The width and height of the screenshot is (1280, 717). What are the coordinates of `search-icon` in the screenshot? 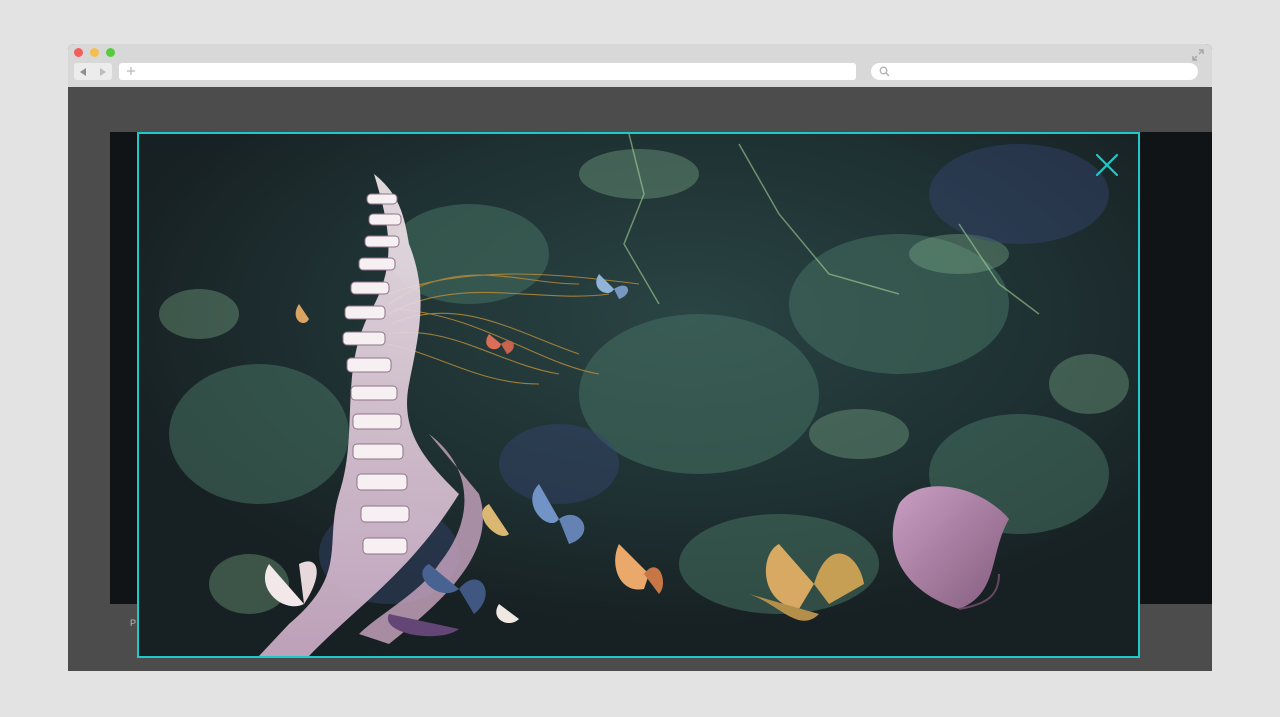 It's located at (884, 71).